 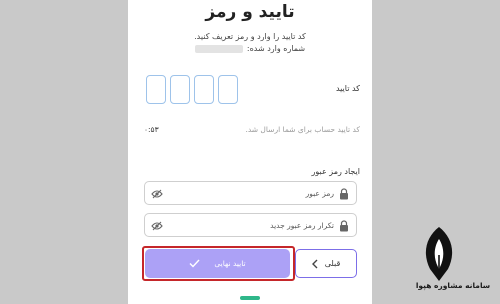 What do you see at coordinates (192, 89) in the screenshot?
I see `code-input-group` at bounding box center [192, 89].